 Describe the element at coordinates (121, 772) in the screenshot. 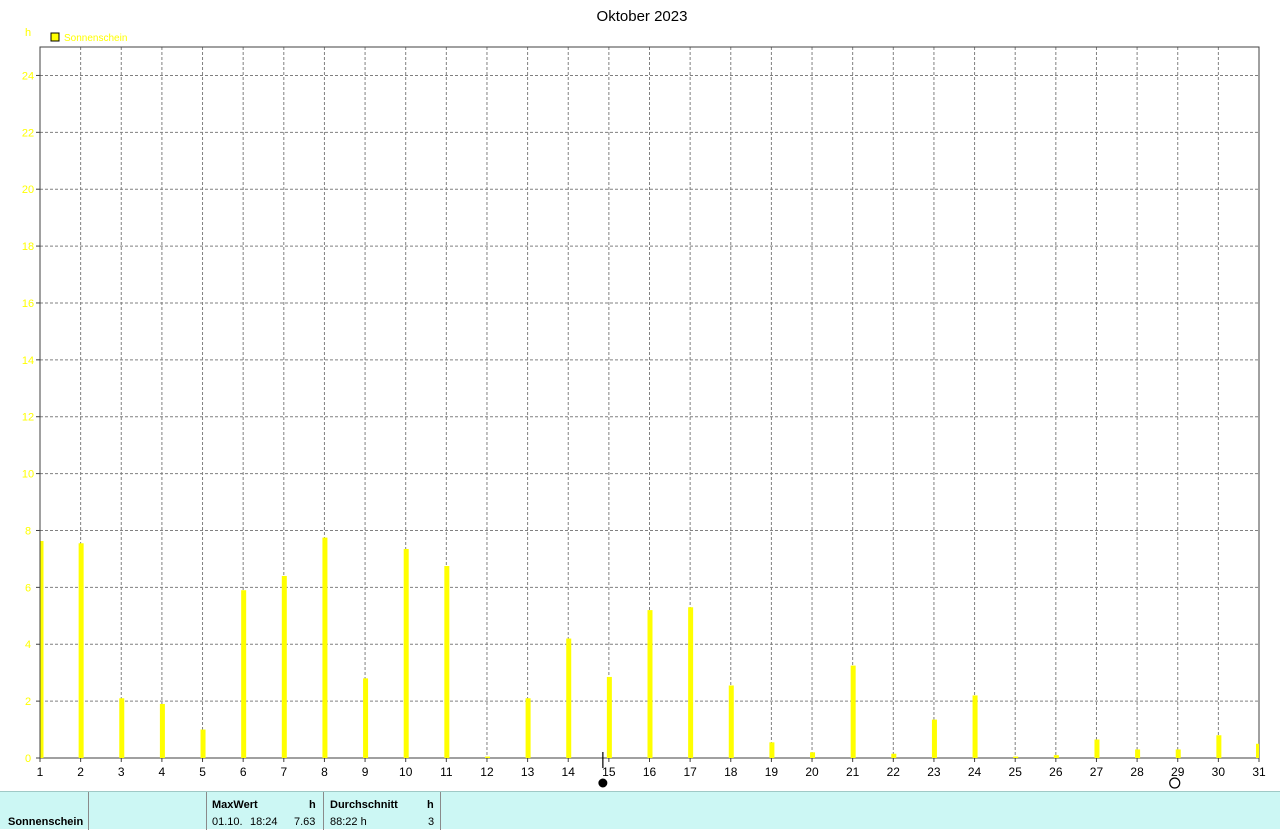

I see `x-tick-label: 3` at that location.